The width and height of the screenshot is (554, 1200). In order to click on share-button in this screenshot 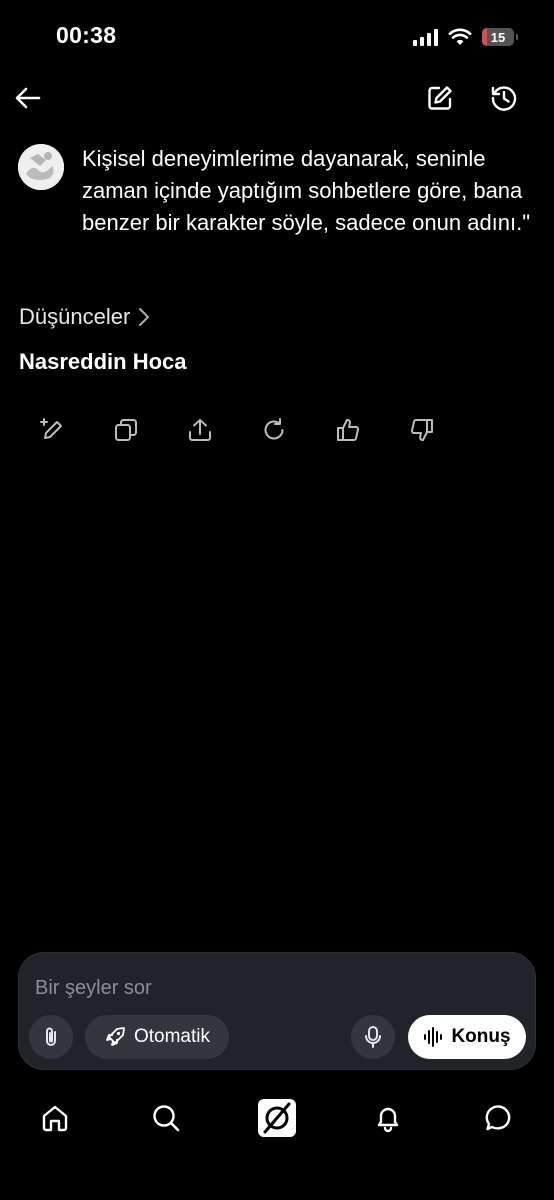, I will do `click(200, 430)`.